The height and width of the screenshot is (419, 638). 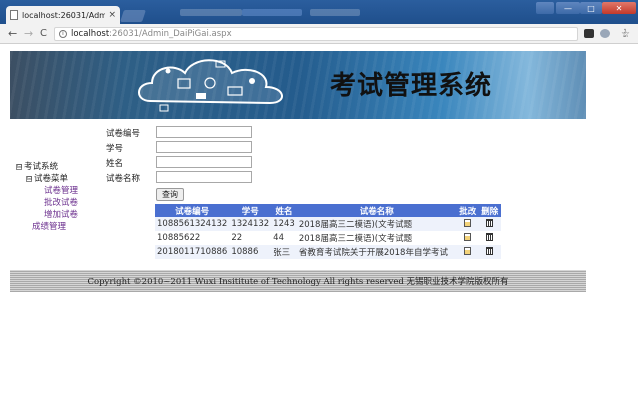 I want to click on cell-paper-id: 1088561324132, so click(x=192, y=224).